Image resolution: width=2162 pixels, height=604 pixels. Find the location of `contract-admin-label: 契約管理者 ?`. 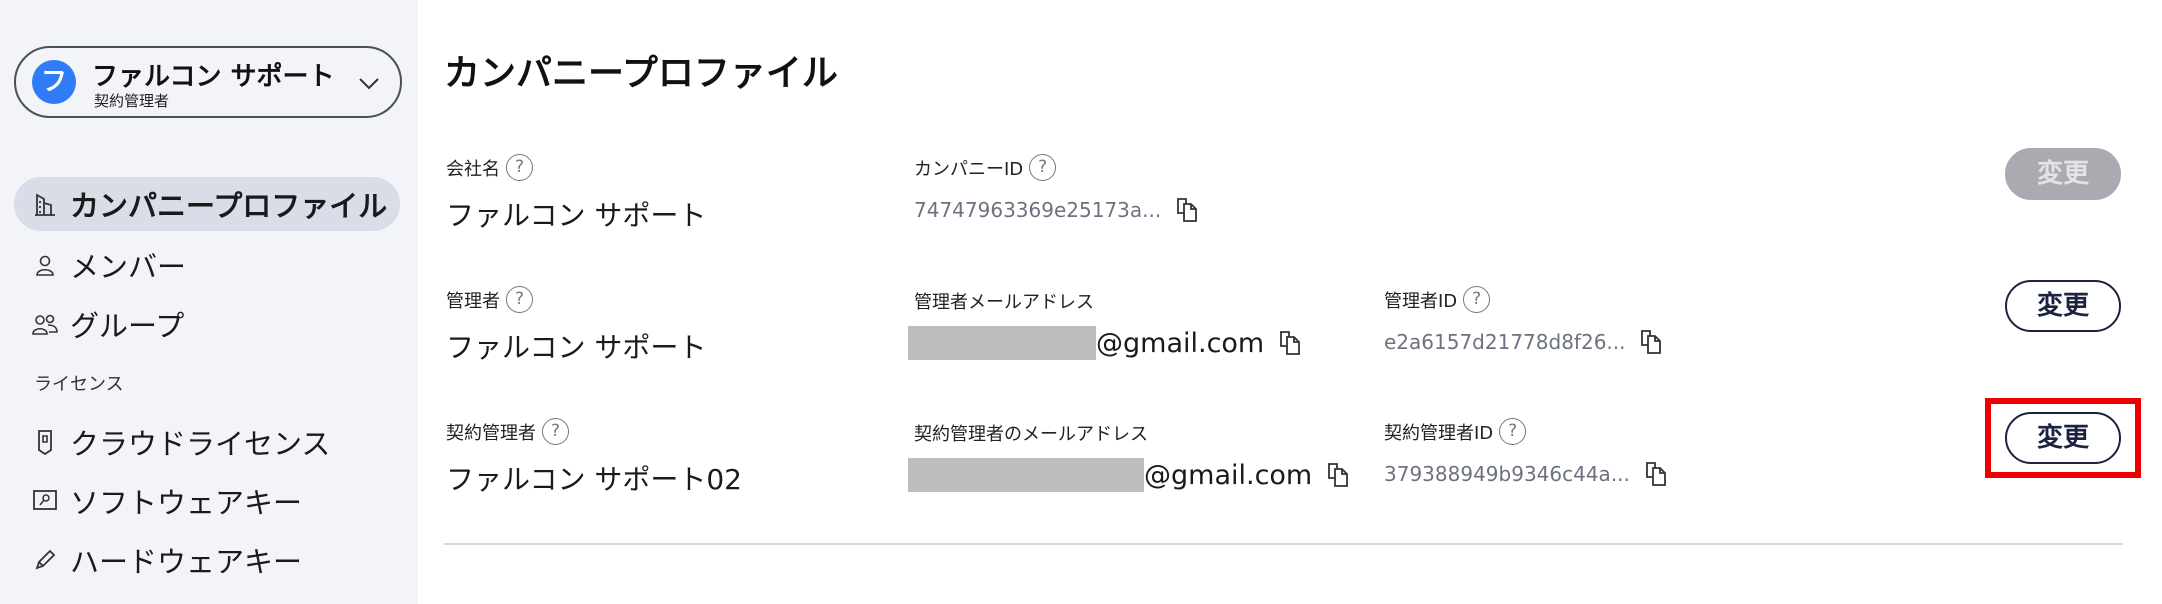

contract-admin-label: 契約管理者 ? is located at coordinates (507, 431).